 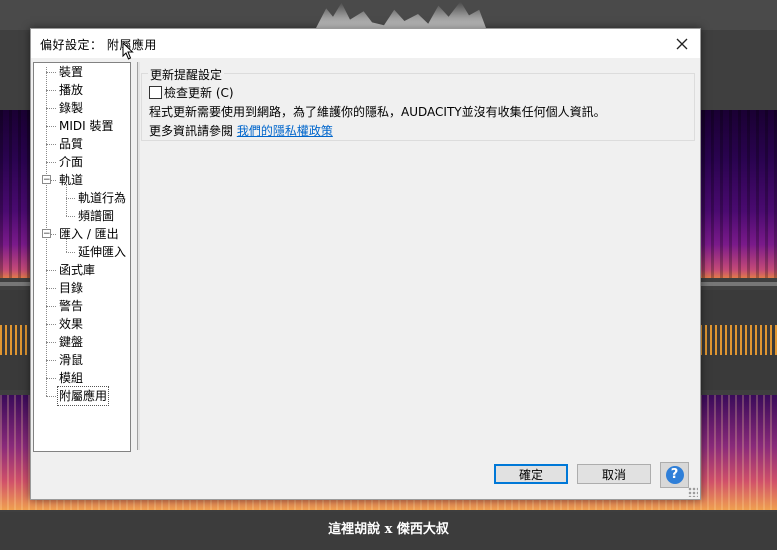 What do you see at coordinates (71, 162) in the screenshot?
I see `tree-item-label: 介面` at bounding box center [71, 162].